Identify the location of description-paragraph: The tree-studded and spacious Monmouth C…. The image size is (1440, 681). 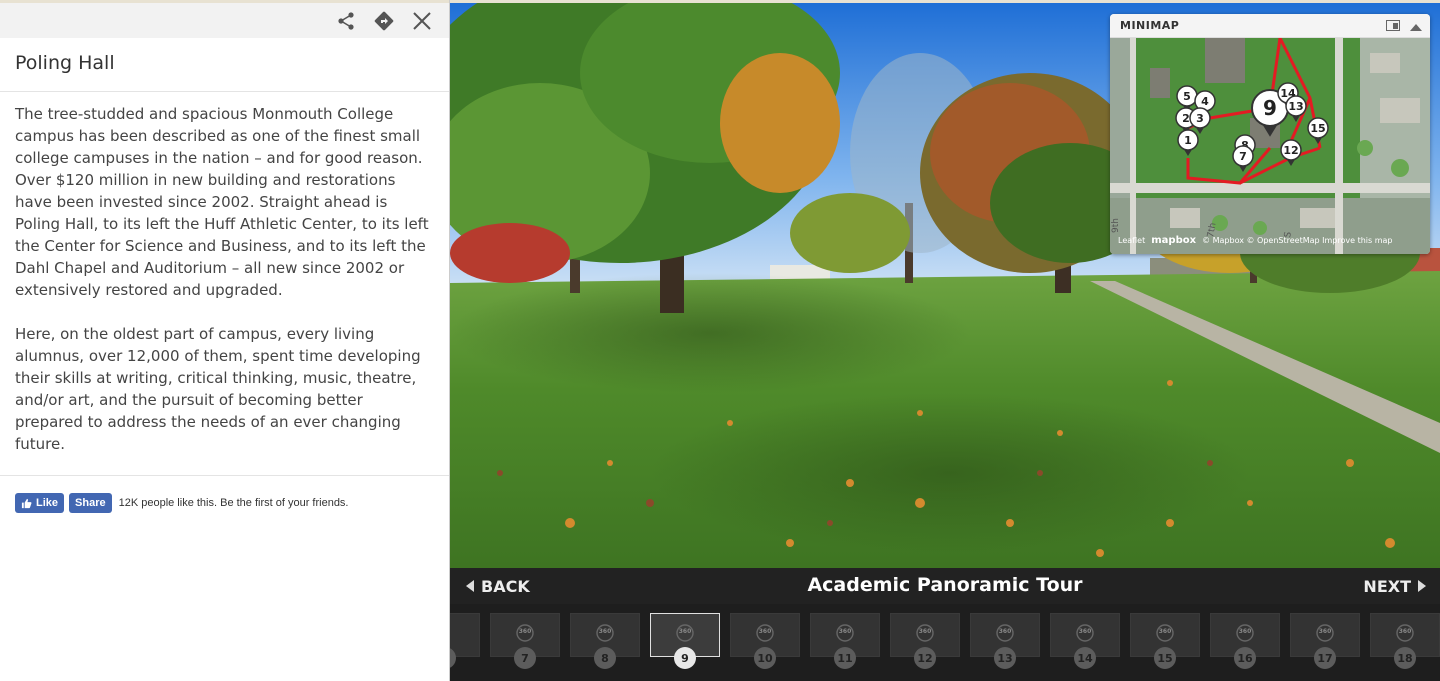
(222, 202).